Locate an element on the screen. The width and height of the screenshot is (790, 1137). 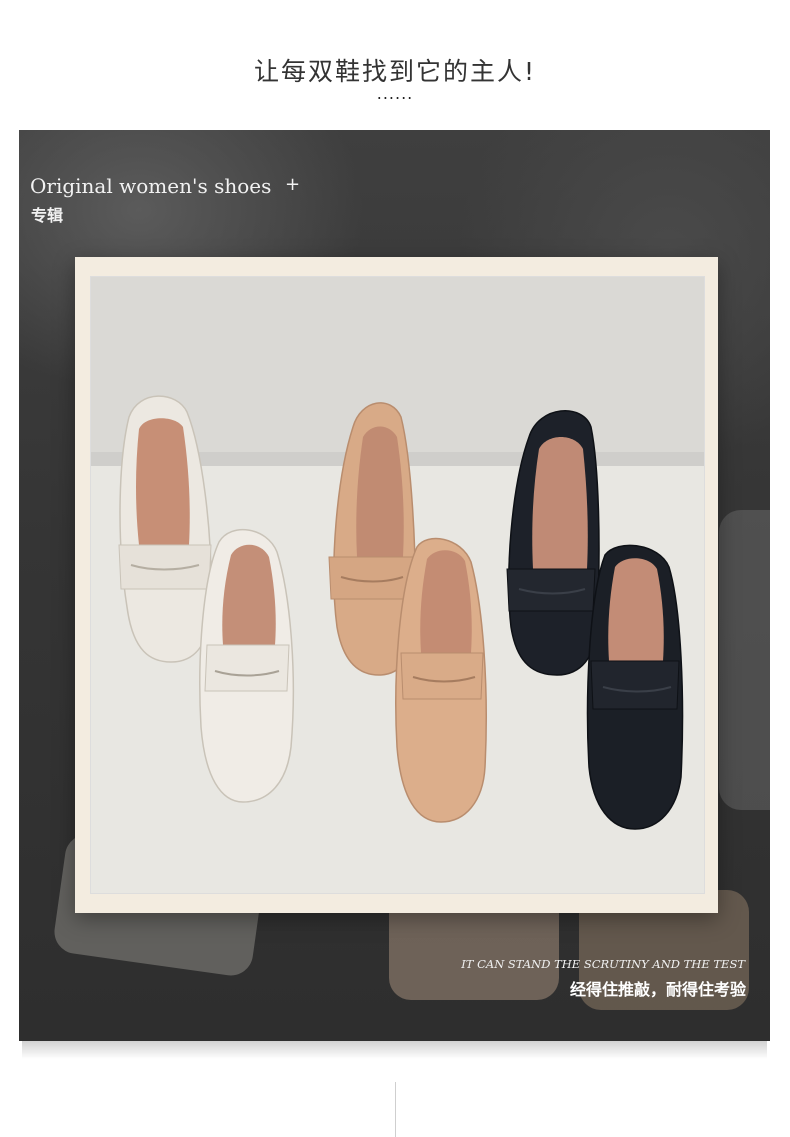
caption-chinese: 经得住推敲，耐得住考验 is located at coordinates (657, 989).